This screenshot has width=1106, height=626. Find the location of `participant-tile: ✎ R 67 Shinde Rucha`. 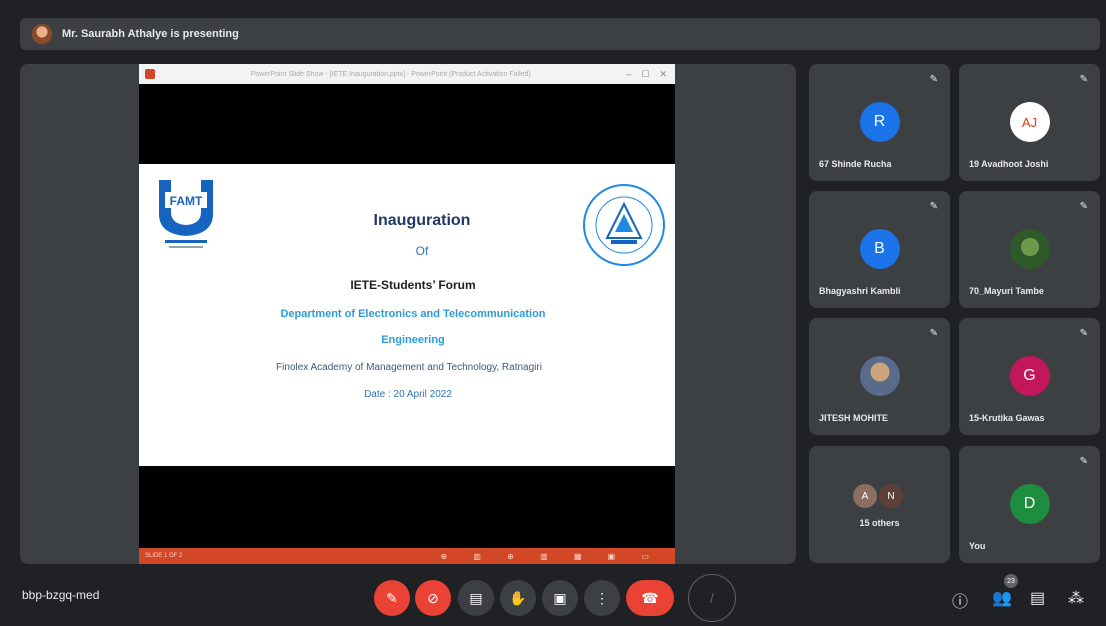

participant-tile: ✎ R 67 Shinde Rucha is located at coordinates (879, 122).